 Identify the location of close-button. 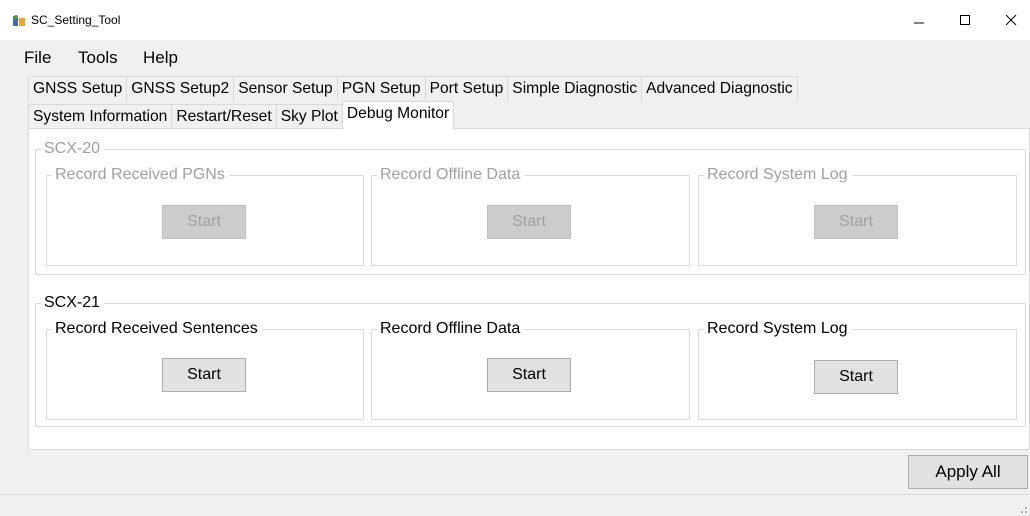
(1009, 20).